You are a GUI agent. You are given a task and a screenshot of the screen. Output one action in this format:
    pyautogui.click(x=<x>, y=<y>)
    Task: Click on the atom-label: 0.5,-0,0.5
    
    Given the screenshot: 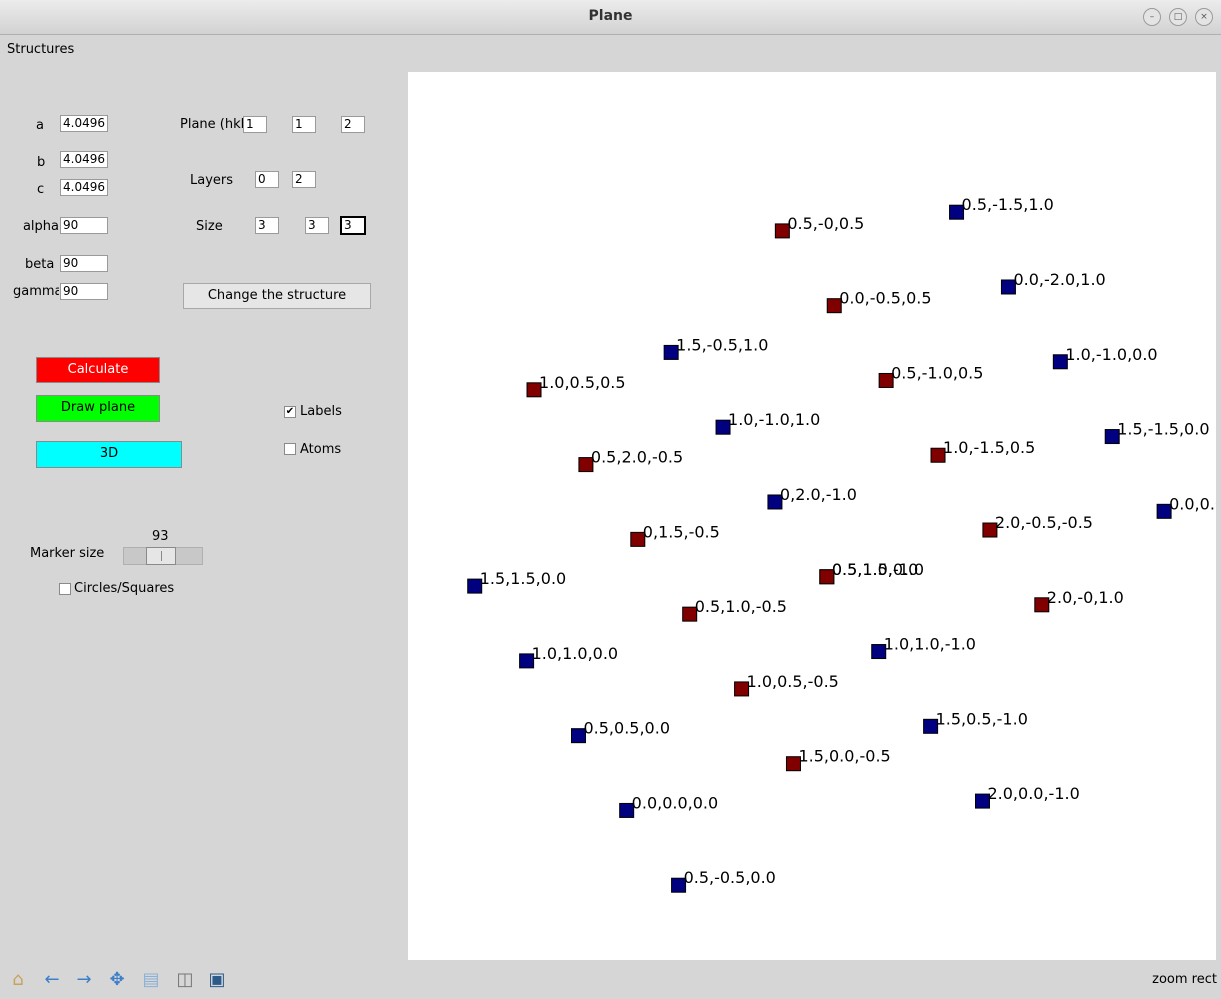 What is the action you would take?
    pyautogui.click(x=825, y=223)
    